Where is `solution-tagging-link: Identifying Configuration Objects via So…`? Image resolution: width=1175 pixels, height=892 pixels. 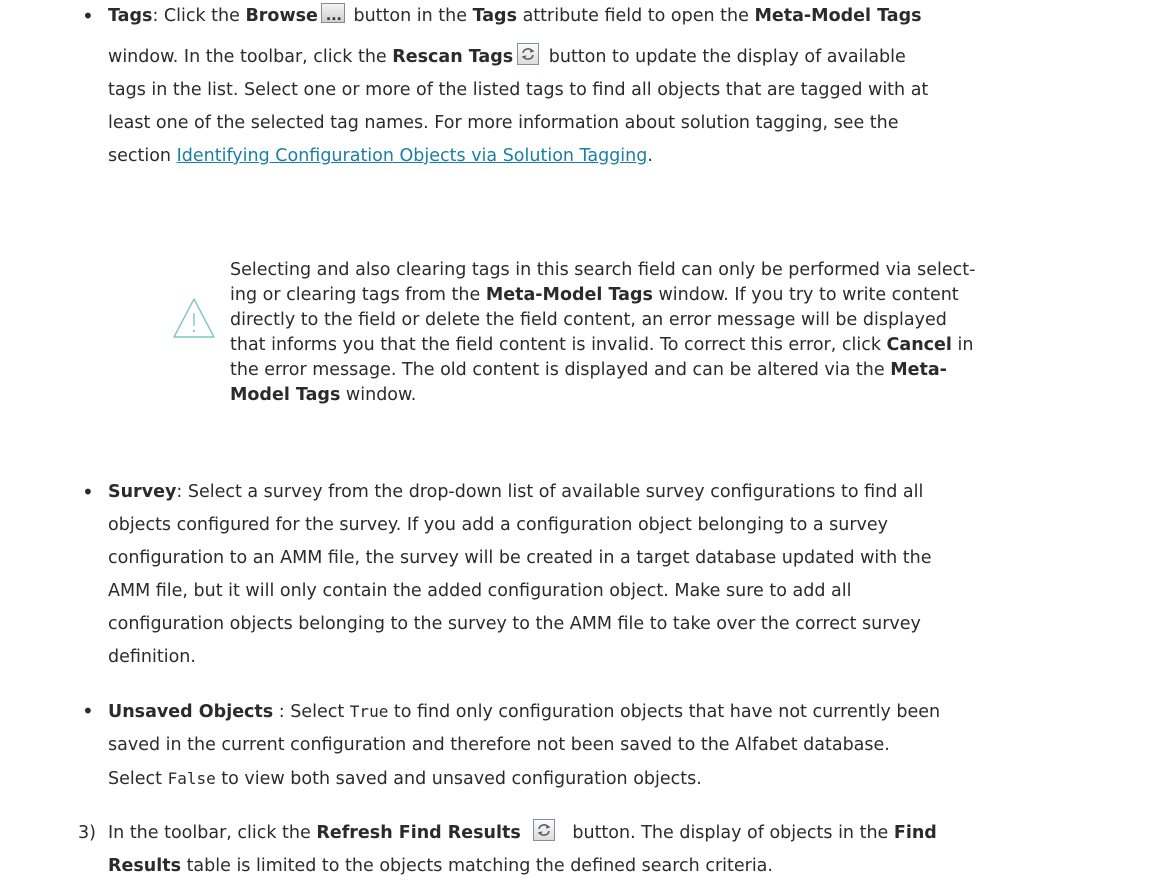
solution-tagging-link: Identifying Configuration Objects via So… is located at coordinates (412, 156).